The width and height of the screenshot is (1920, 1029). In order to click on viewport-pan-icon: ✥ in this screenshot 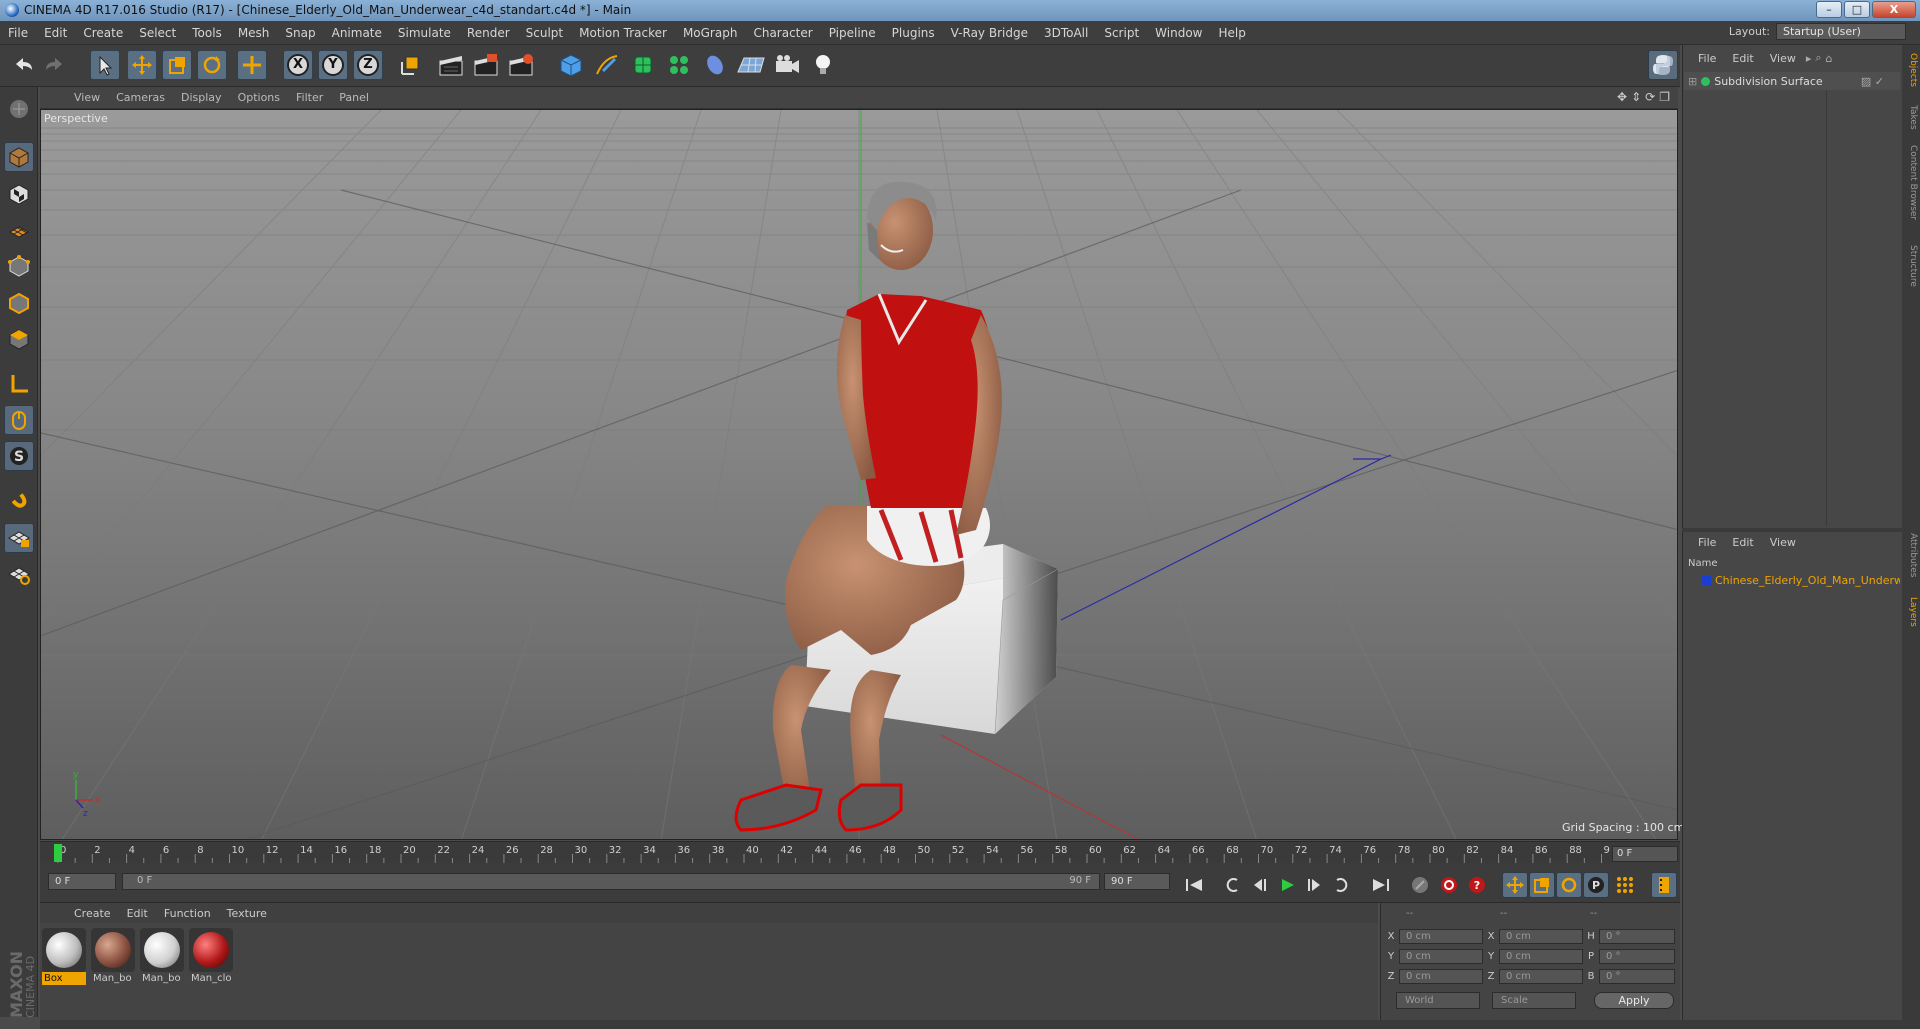, I will do `click(1622, 97)`.